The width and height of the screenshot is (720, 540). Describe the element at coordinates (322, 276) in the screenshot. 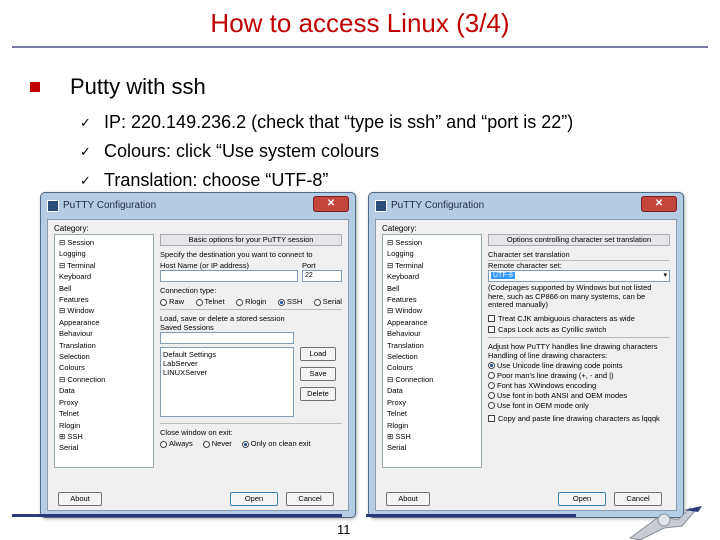

I see `port-input: 22` at that location.